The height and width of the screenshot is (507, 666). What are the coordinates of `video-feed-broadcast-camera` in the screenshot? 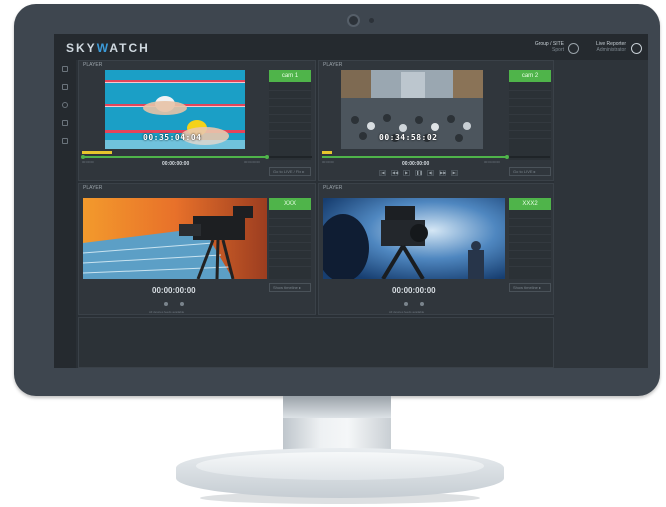 It's located at (175, 238).